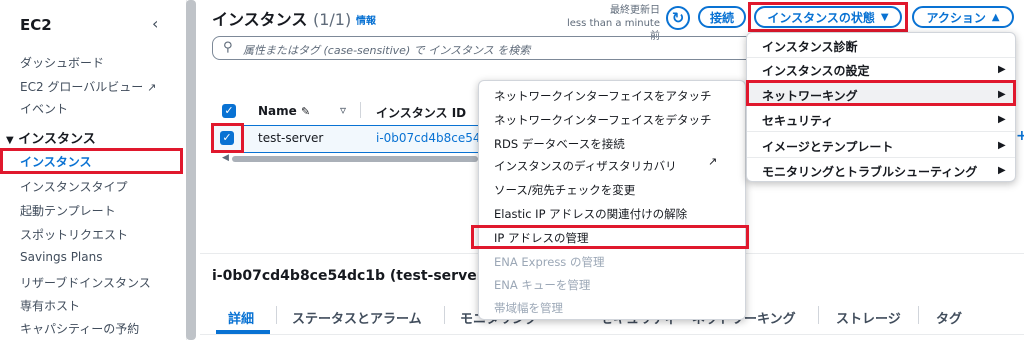 The height and width of the screenshot is (340, 1024). What do you see at coordinates (542, 285) in the screenshot?
I see `menu-item-ena-queues: ENA キューを管理` at bounding box center [542, 285].